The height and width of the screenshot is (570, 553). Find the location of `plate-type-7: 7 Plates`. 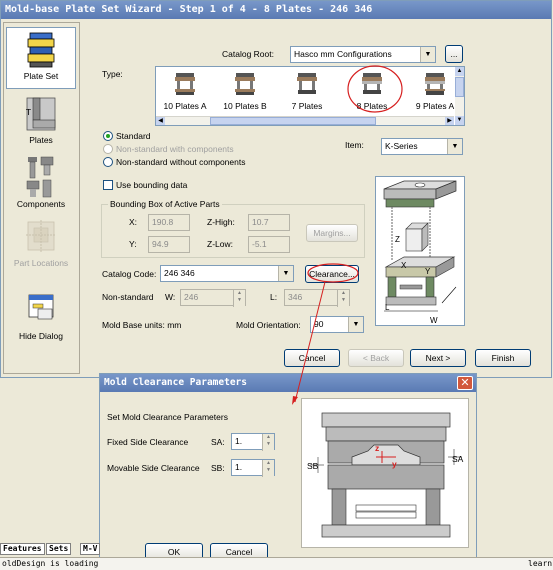

plate-type-7: 7 Plates is located at coordinates (307, 91).